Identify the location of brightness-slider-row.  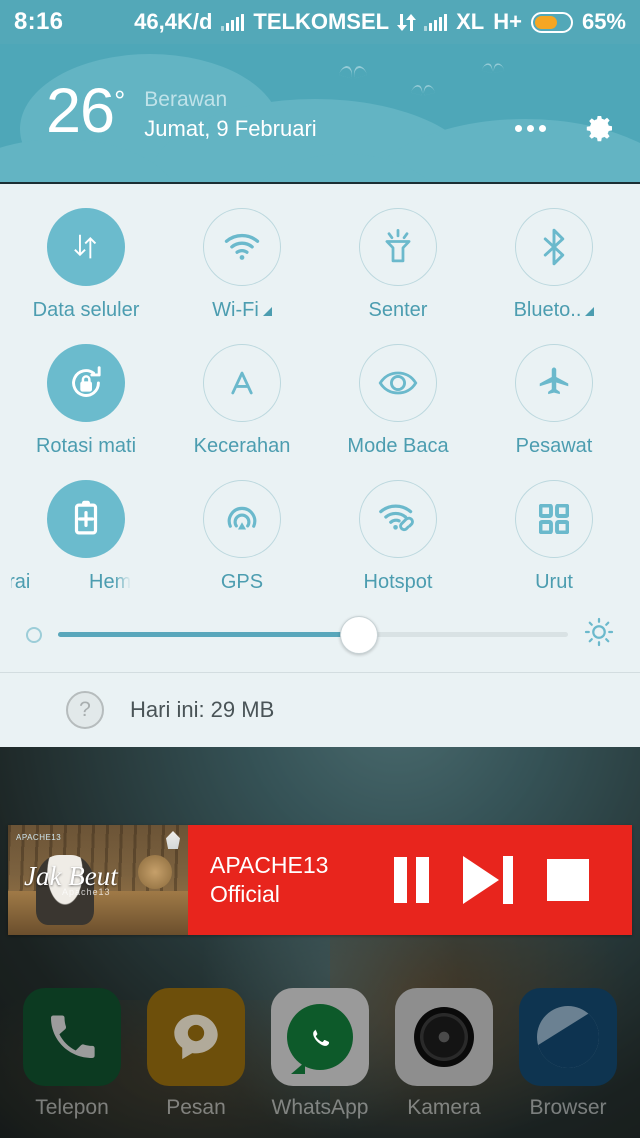
(320, 641).